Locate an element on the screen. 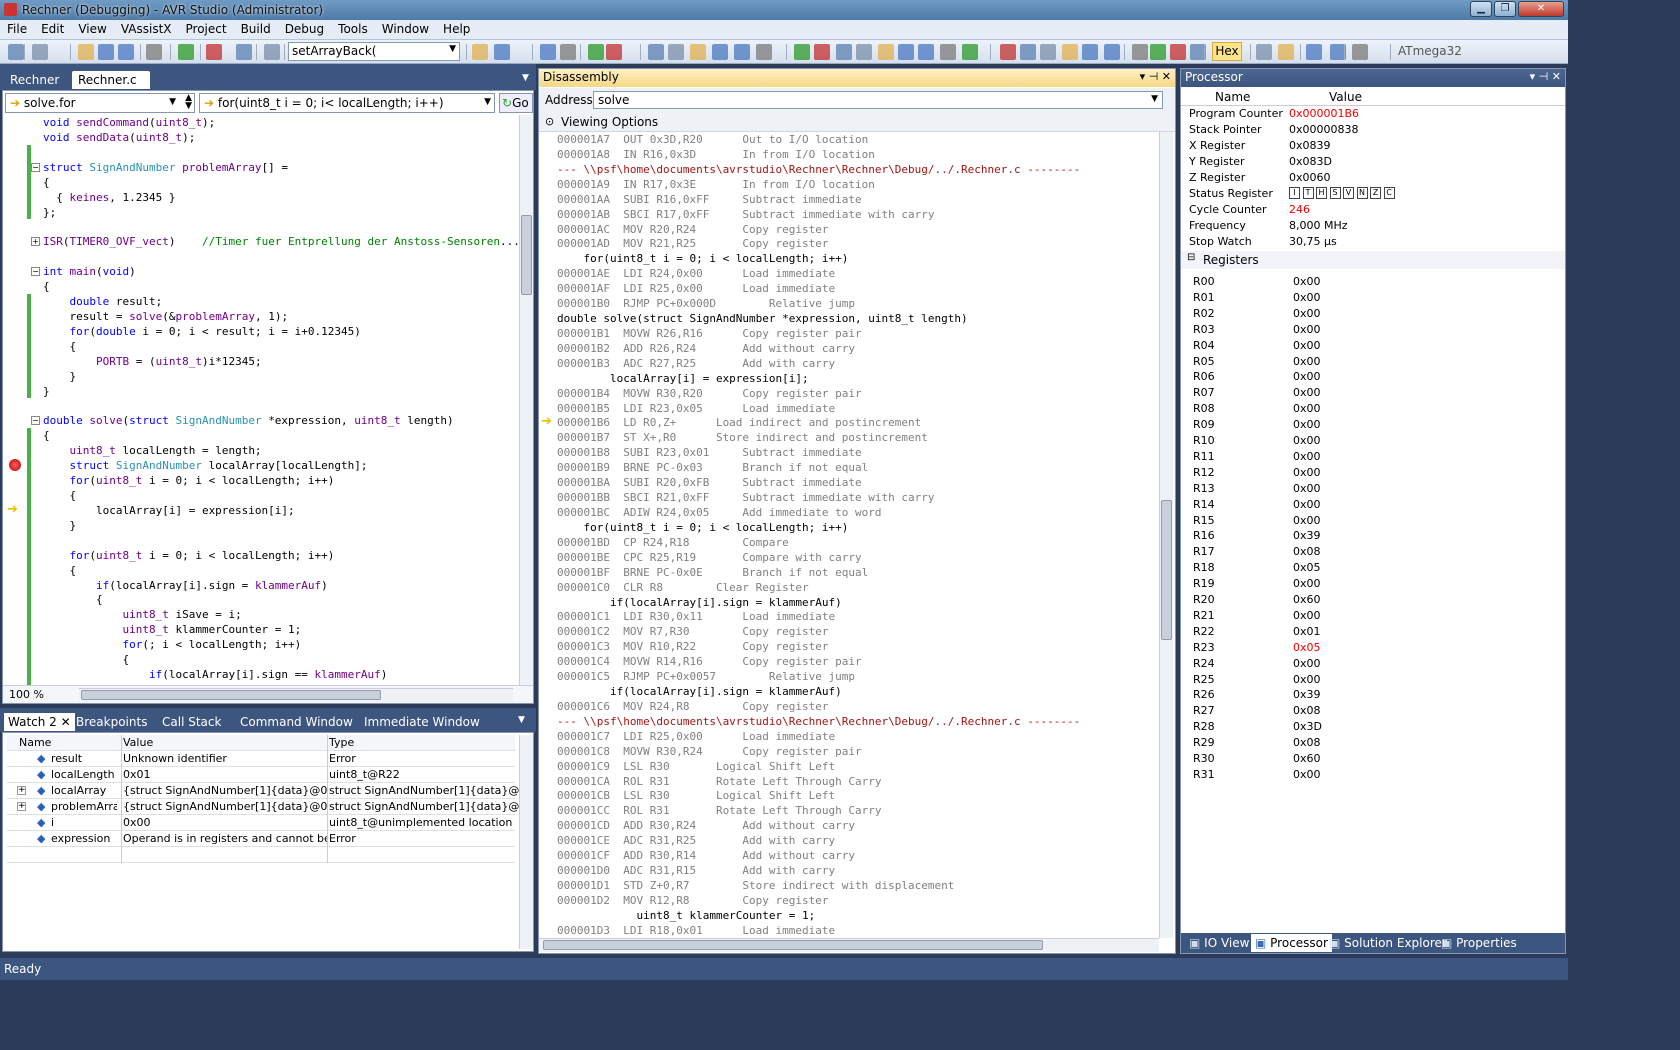  disasm-line: 000001B2 ADD R26,R24 Add without carry is located at coordinates (706, 348).